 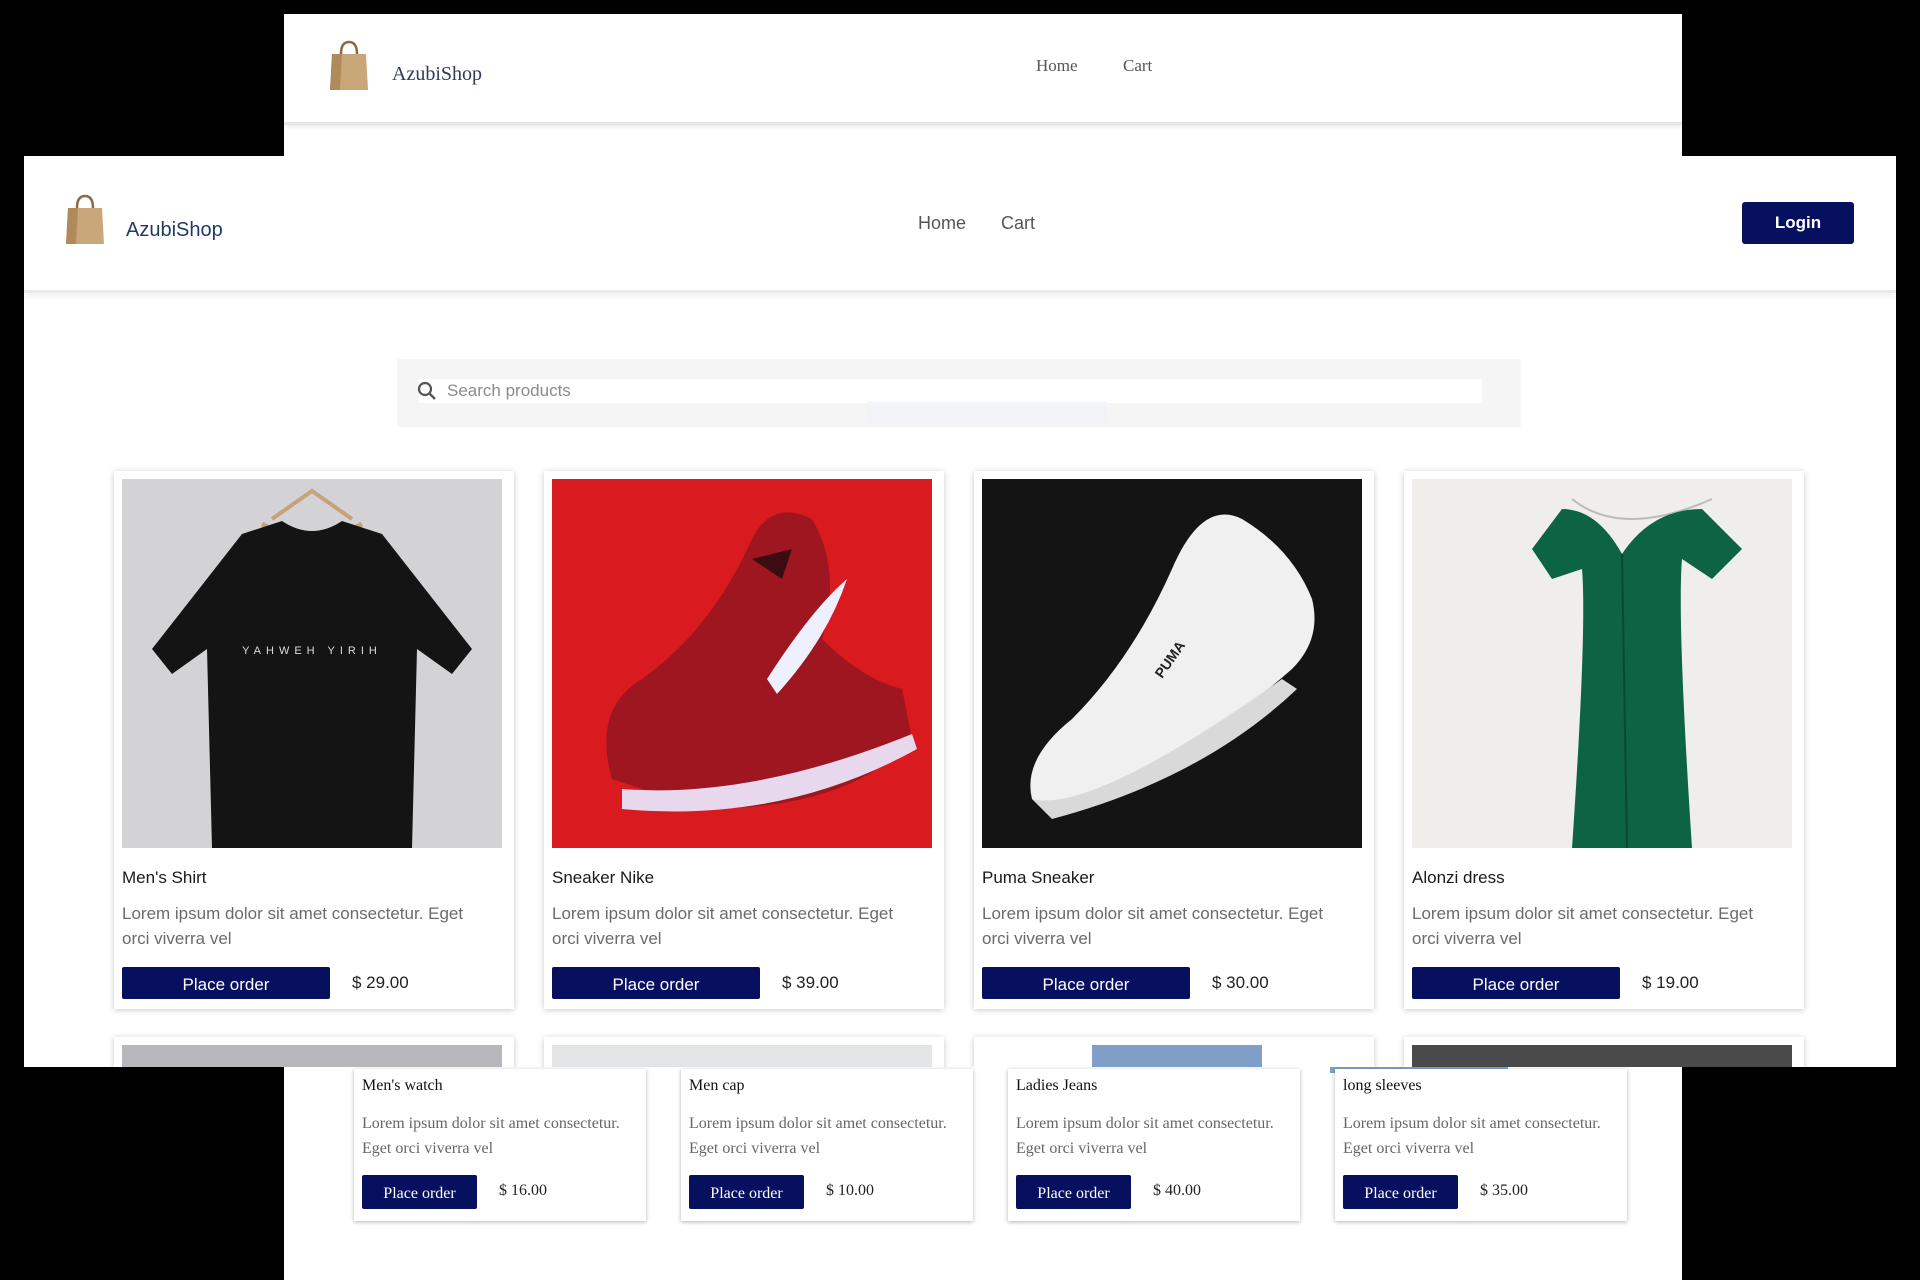 I want to click on product-price: $ 39.00, so click(x=810, y=982).